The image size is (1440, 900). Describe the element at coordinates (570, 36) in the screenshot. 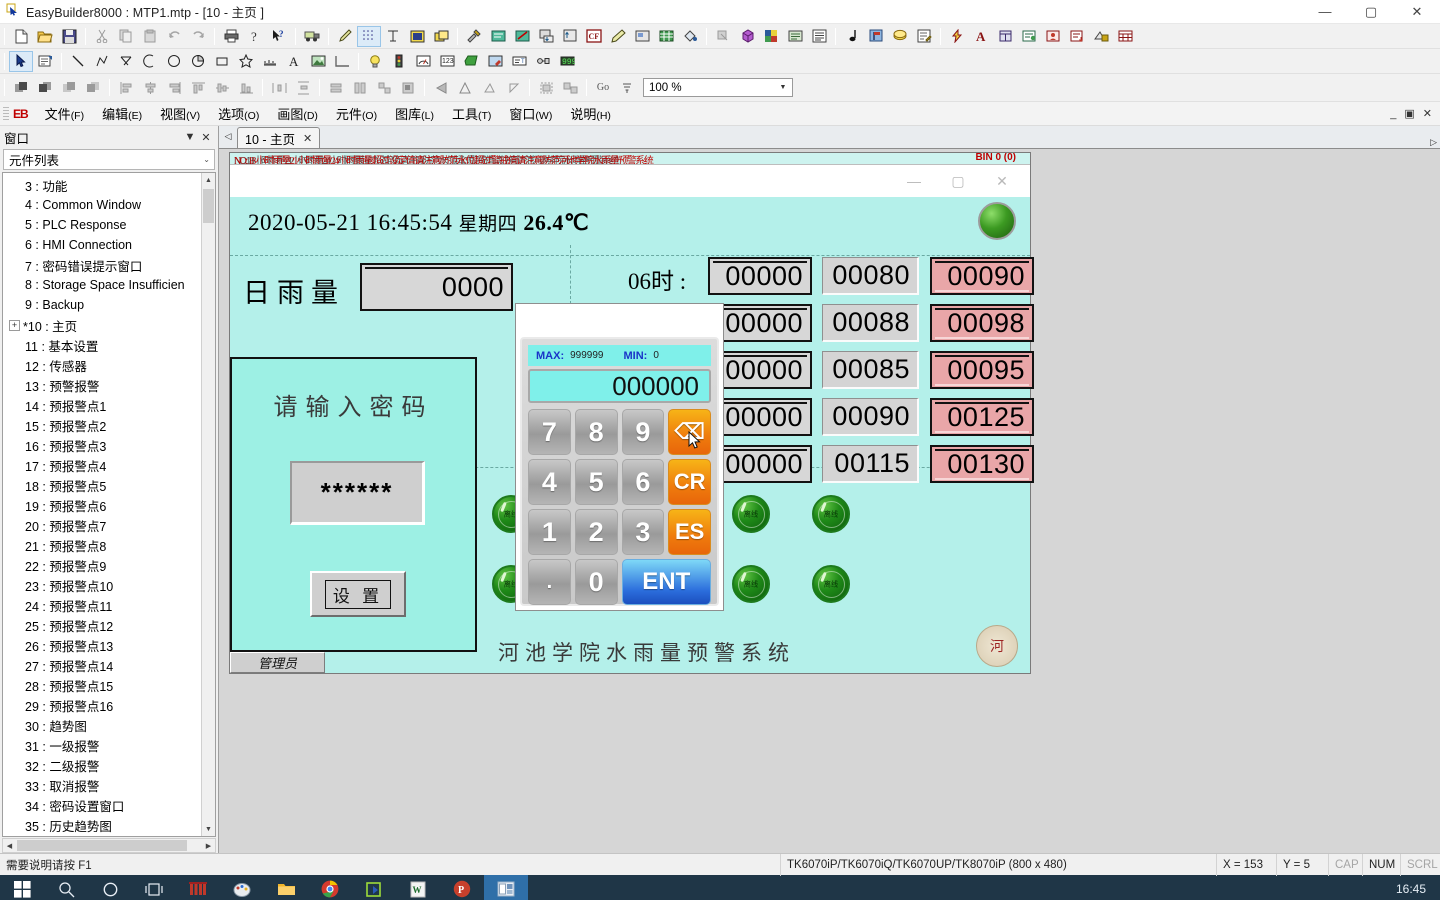

I see `upload-icon` at that location.